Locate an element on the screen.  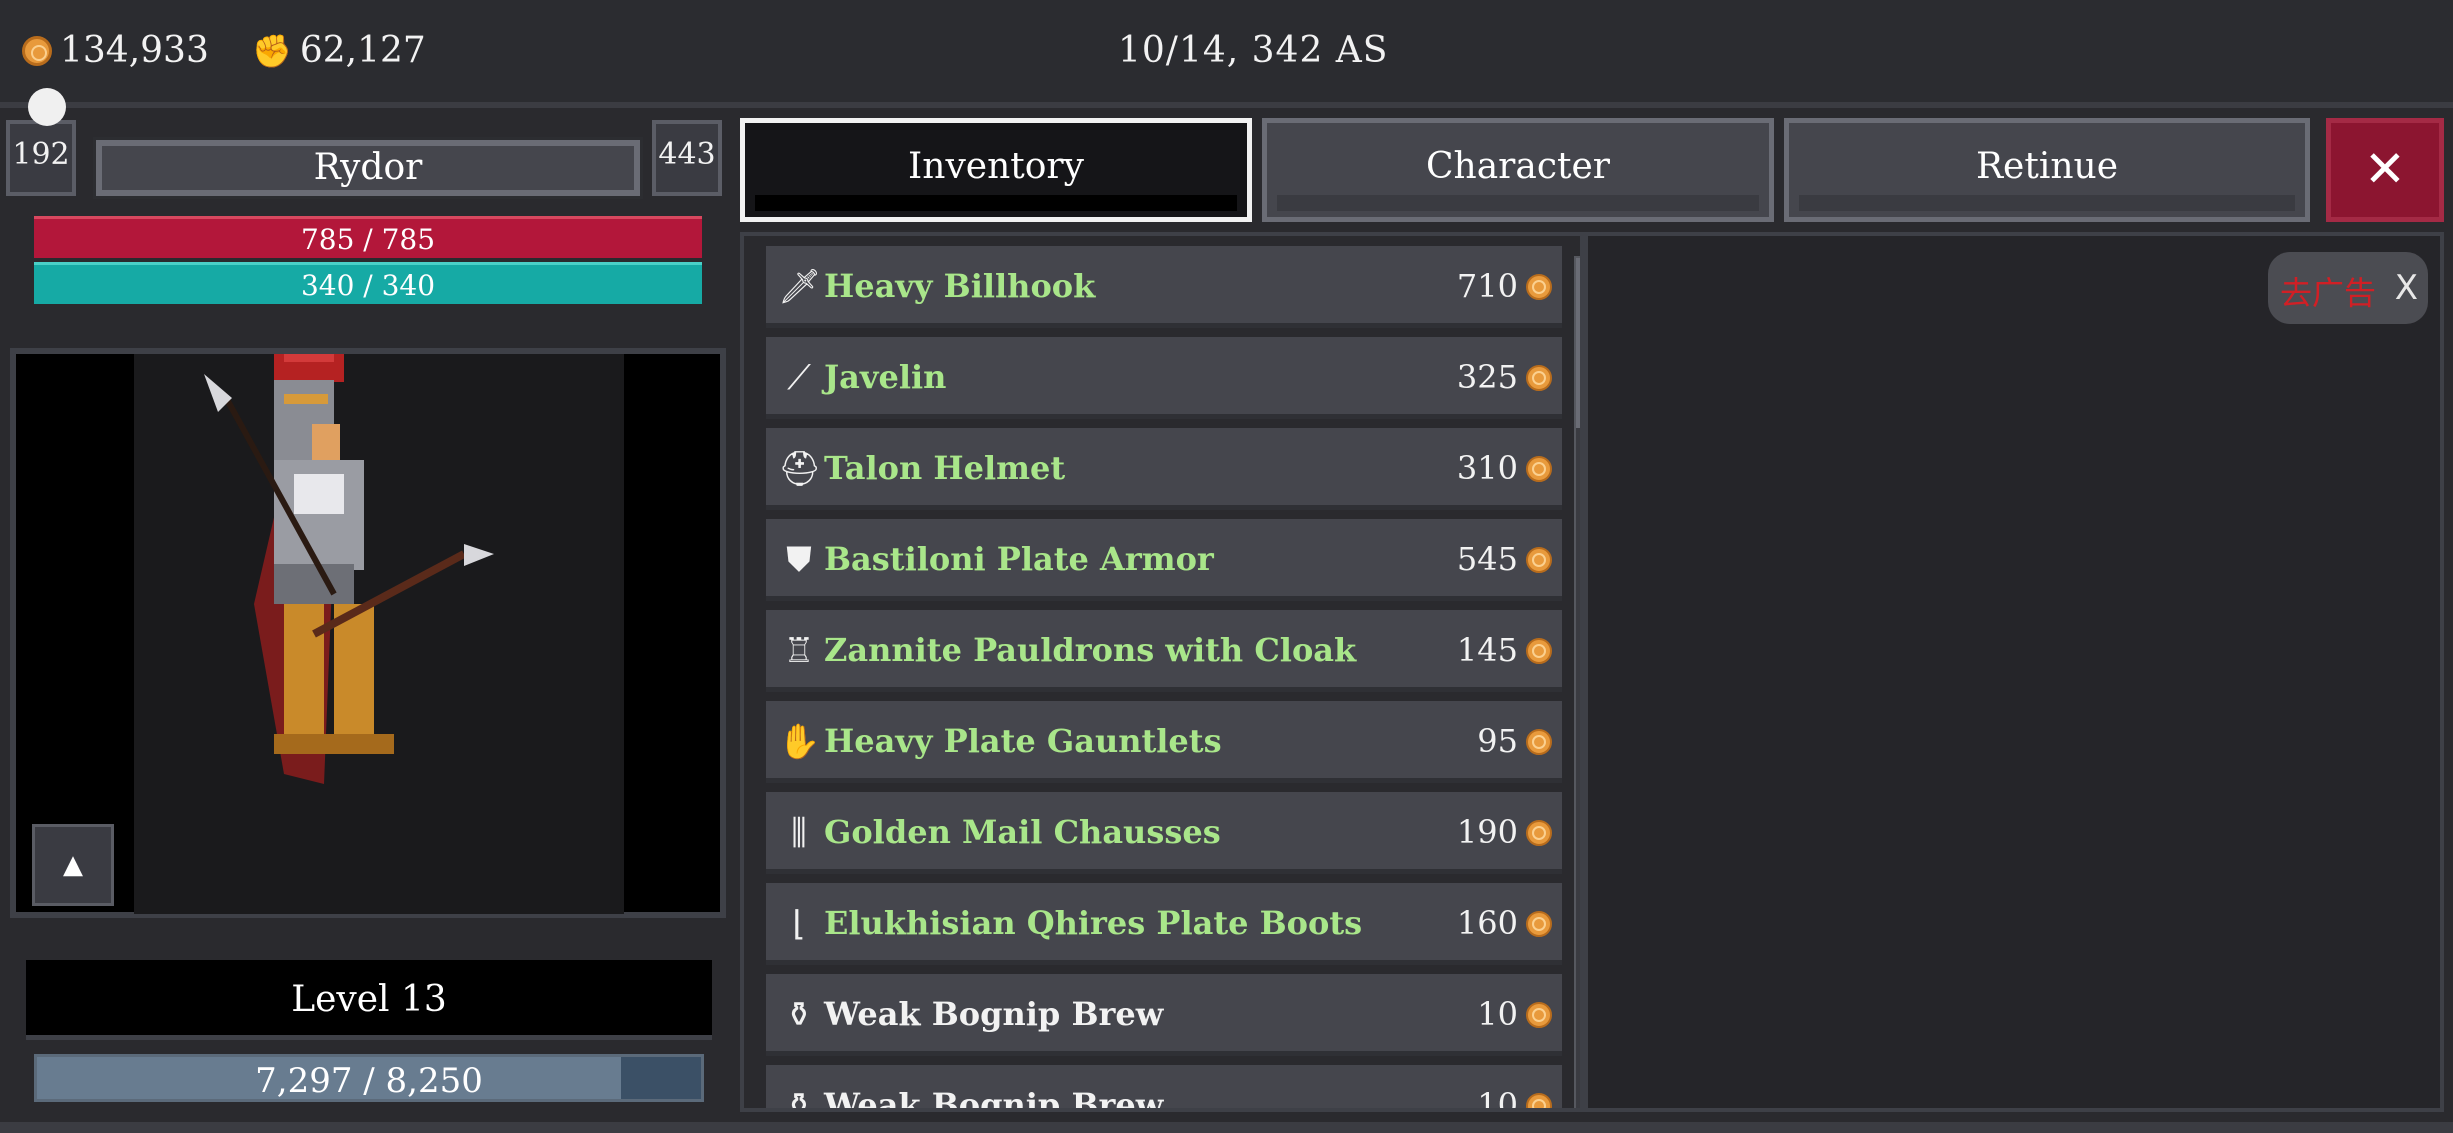
item-price: 95 is located at coordinates (1497, 741).